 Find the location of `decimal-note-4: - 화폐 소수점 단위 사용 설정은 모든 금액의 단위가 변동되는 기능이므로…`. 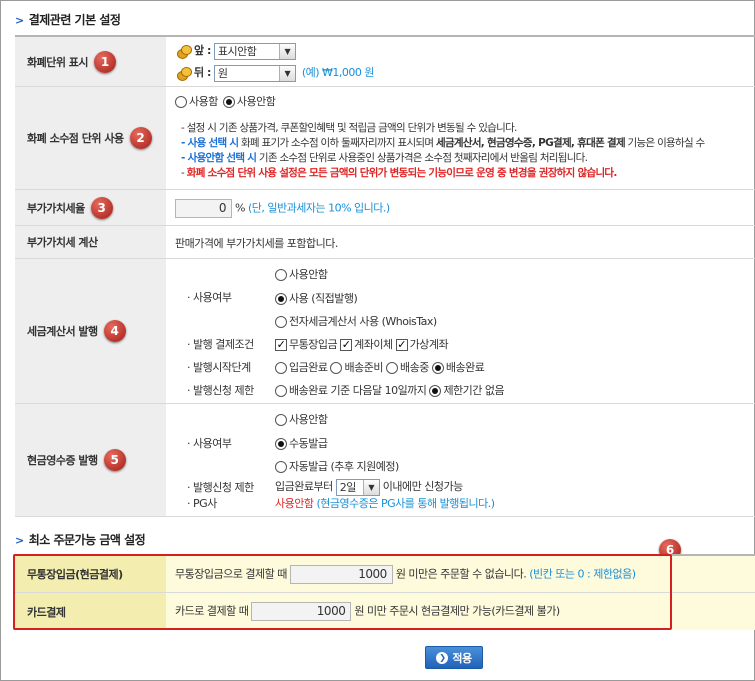

decimal-note-4: - 화폐 소수점 단위 사용 설정은 모든 금액의 단위가 변동되는 기능이므로… is located at coordinates (399, 173).